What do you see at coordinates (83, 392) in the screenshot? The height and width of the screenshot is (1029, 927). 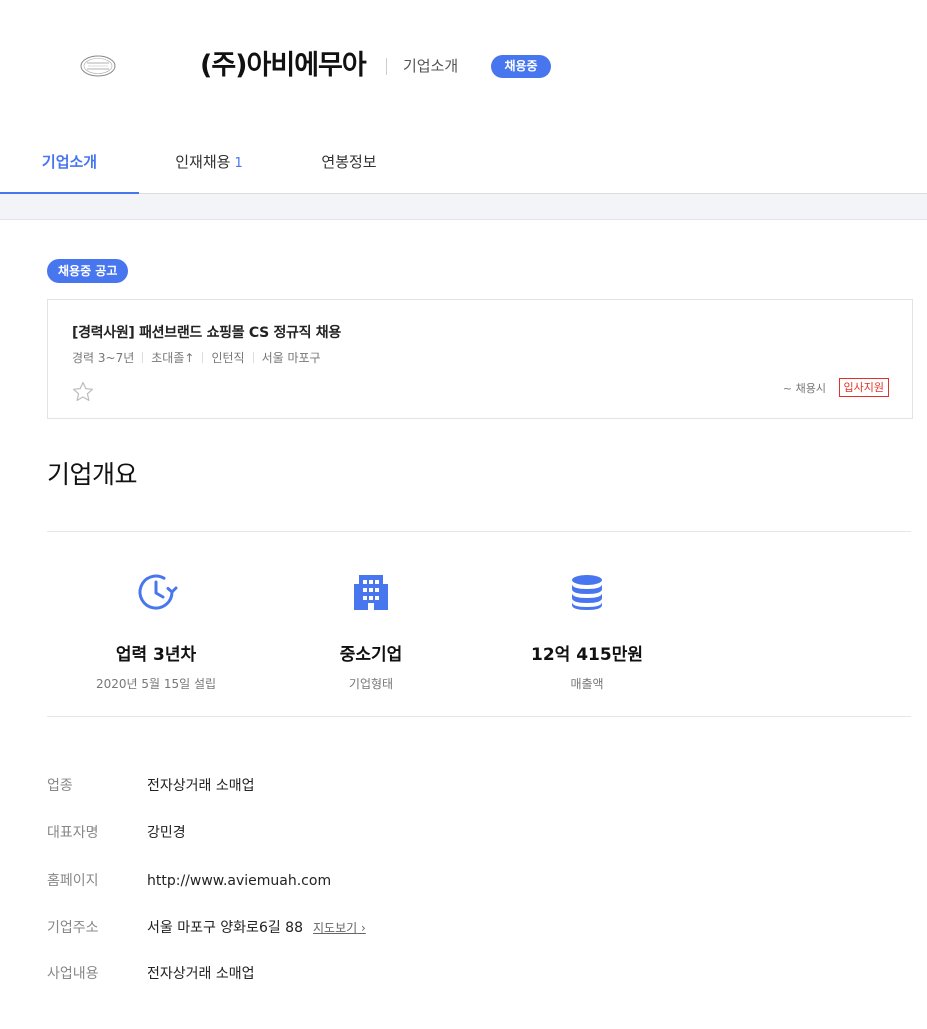 I see `star-icon` at bounding box center [83, 392].